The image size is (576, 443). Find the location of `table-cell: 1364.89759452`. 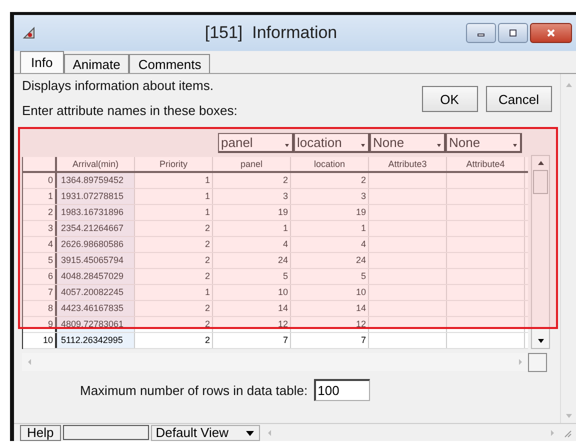

table-cell: 1364.89759452 is located at coordinates (96, 180).